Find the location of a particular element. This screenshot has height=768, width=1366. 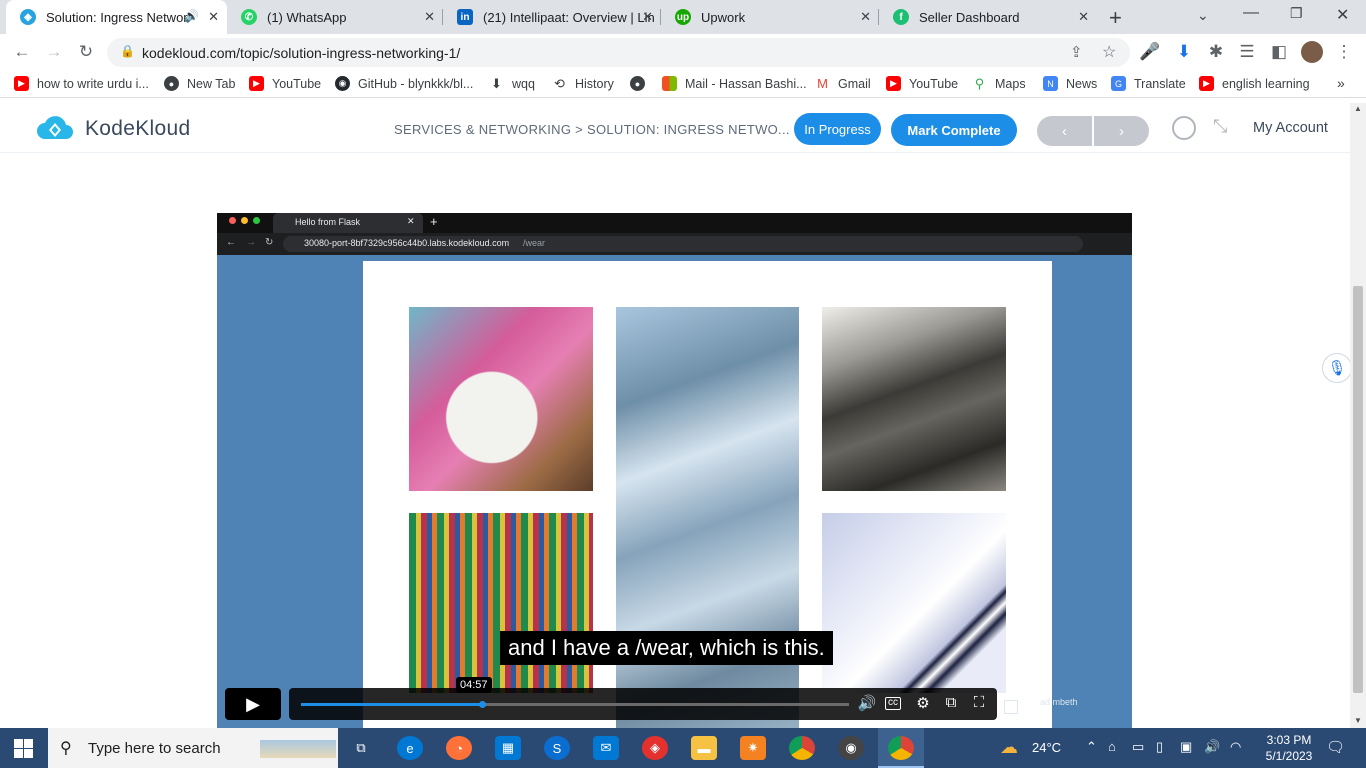

audio-playing-icon: 🔊 is located at coordinates (191, 16).